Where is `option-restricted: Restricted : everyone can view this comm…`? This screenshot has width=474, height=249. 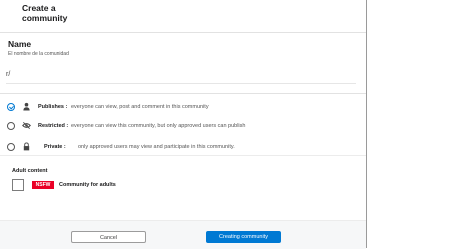
option-restricted: Restricted : everyone can view this comm… is located at coordinates (184, 126).